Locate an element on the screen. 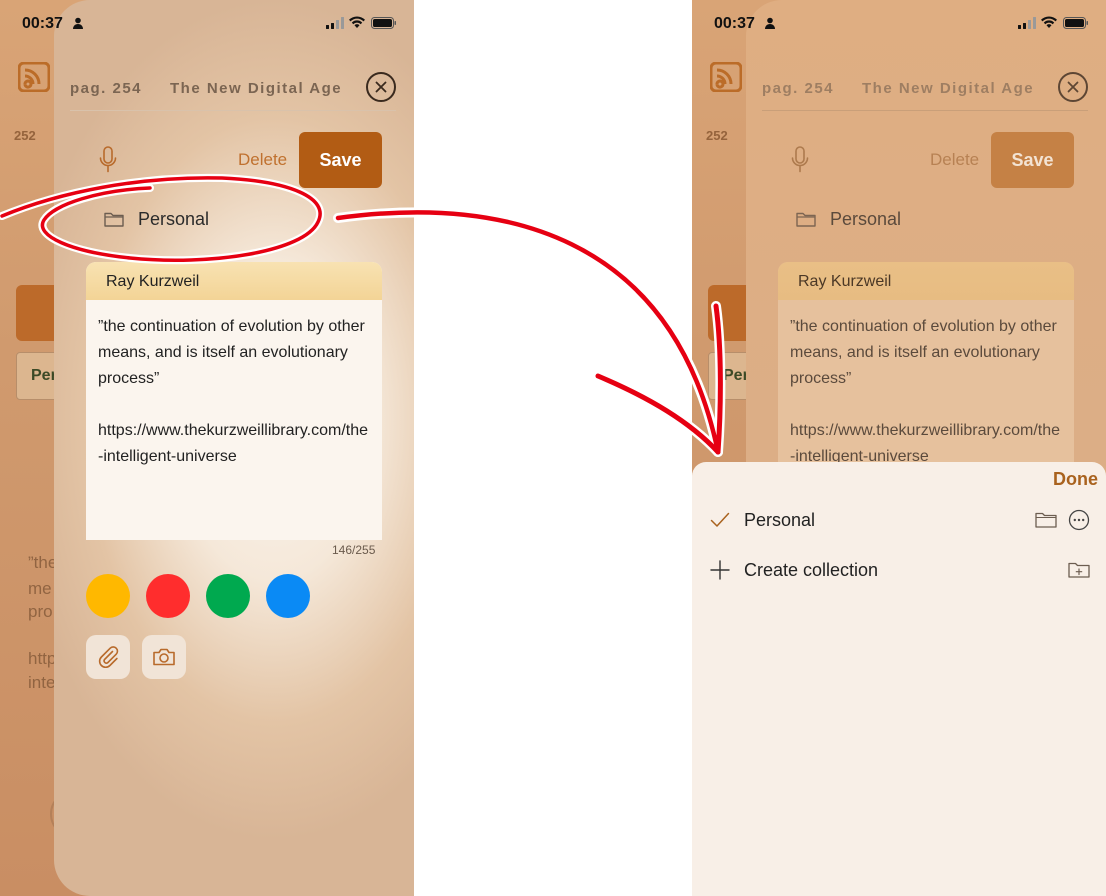 This screenshot has width=1106, height=896. paperclip-icon is located at coordinates (108, 657).